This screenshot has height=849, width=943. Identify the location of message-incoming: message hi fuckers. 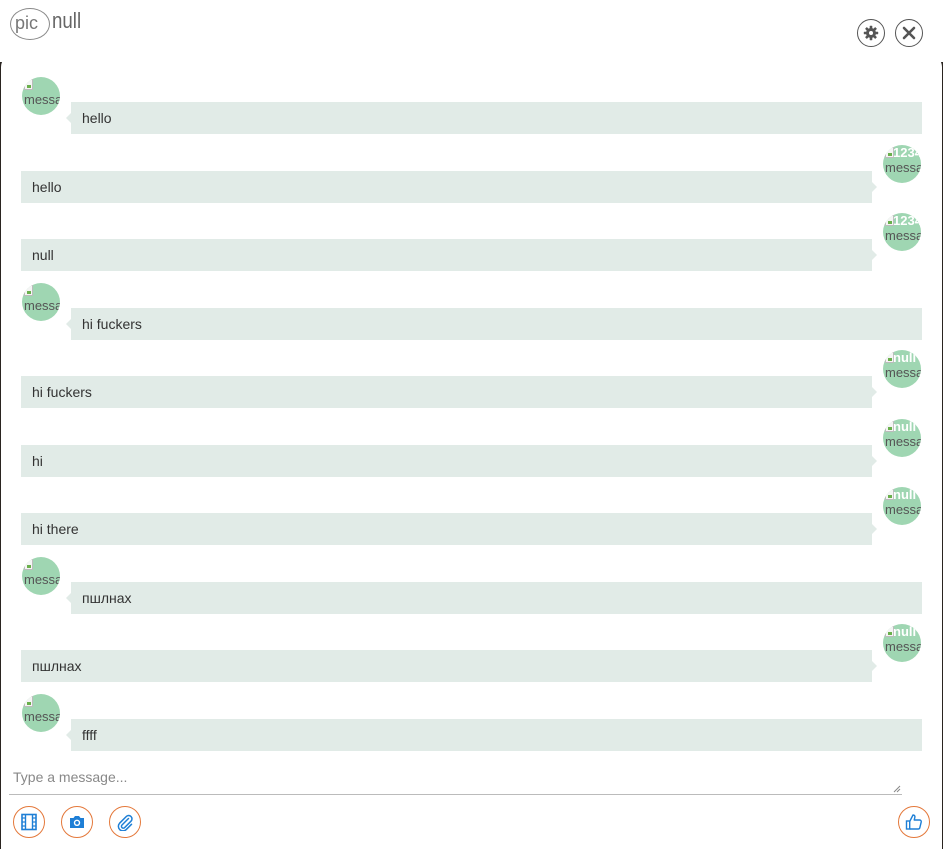
(471, 318).